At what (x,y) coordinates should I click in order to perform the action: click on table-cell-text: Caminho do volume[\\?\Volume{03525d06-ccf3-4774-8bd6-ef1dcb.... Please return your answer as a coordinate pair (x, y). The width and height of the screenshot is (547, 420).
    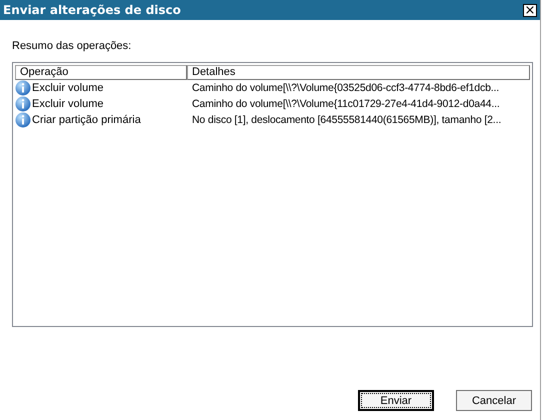
    Looking at the image, I should click on (345, 88).